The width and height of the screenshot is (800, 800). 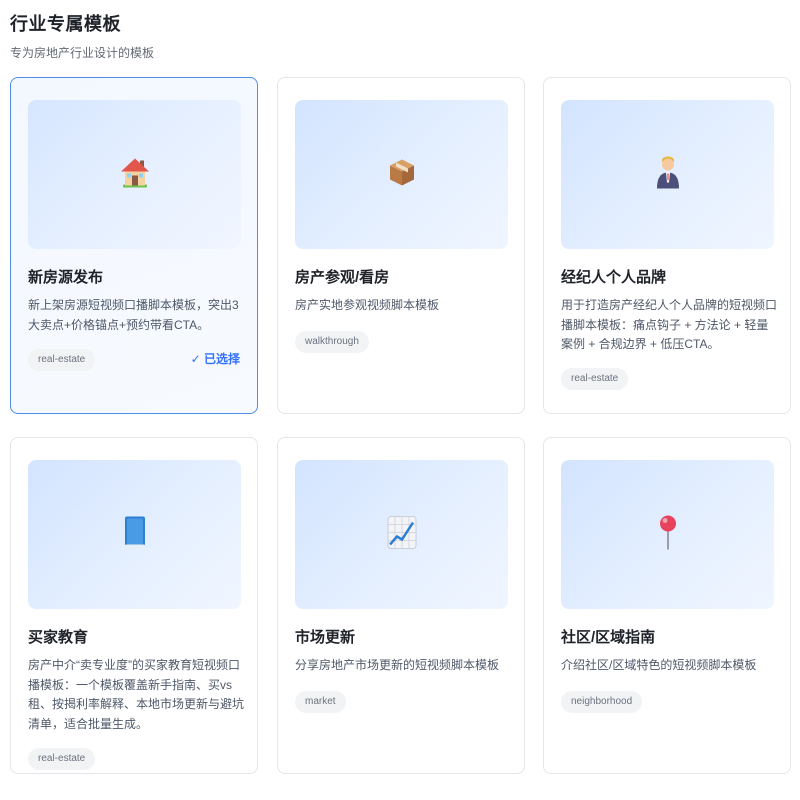 I want to click on house-icon, so click(x=135, y=174).